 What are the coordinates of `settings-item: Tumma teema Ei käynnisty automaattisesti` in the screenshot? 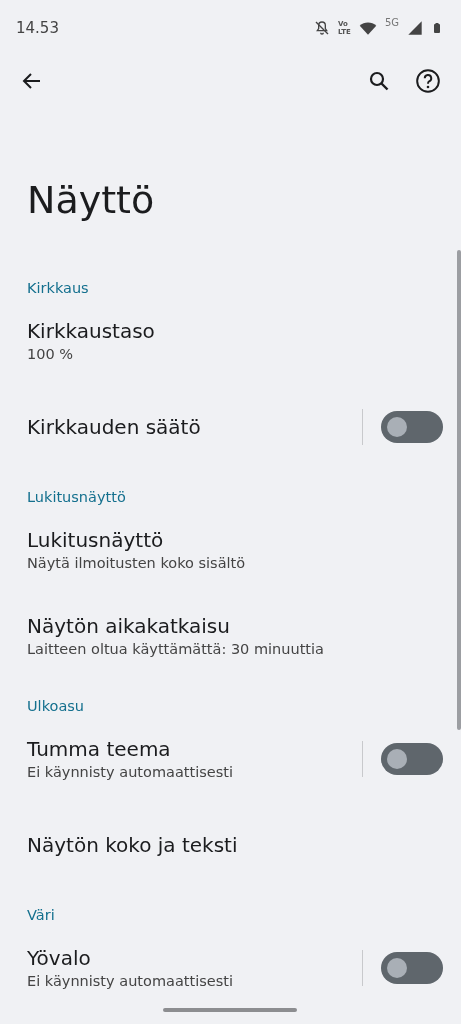 It's located at (230, 758).